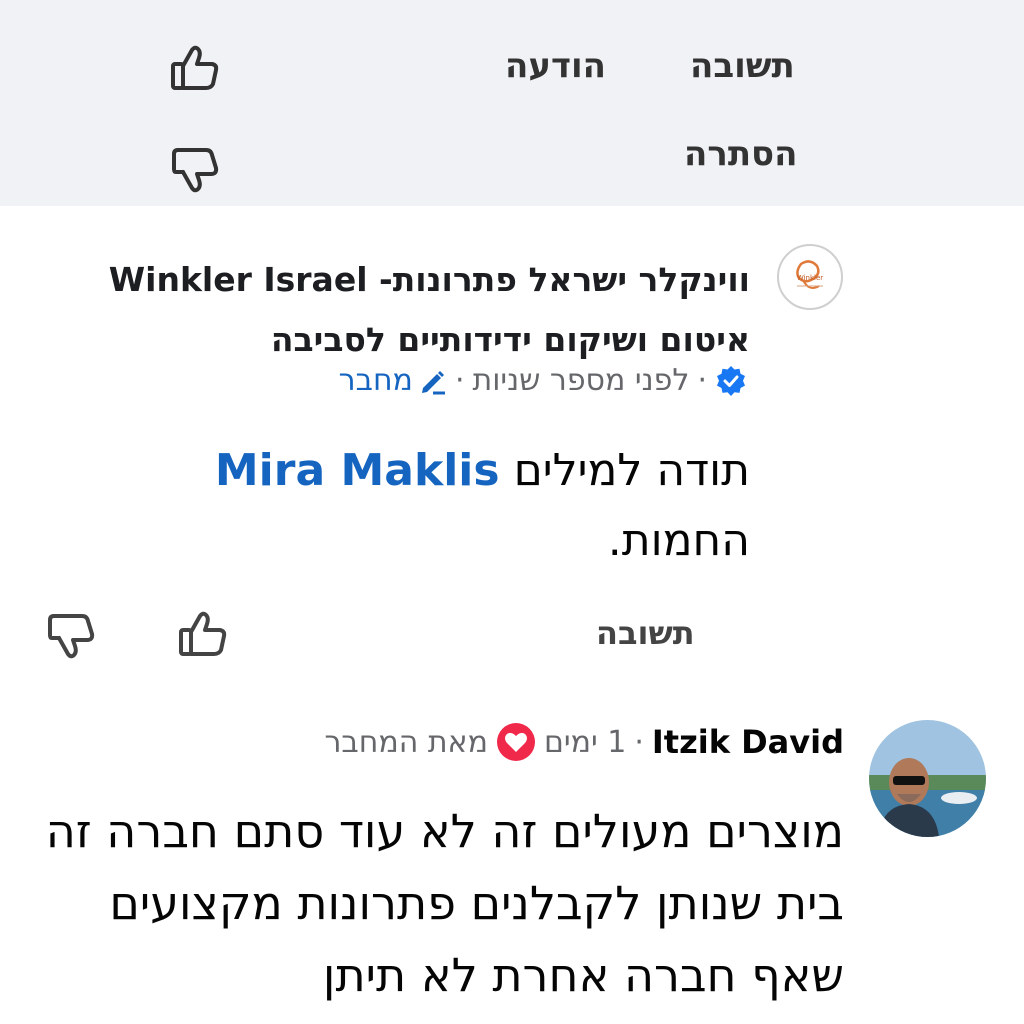  I want to click on reply-text: תודה למילים Mira Maklis החמות., so click(440, 506).